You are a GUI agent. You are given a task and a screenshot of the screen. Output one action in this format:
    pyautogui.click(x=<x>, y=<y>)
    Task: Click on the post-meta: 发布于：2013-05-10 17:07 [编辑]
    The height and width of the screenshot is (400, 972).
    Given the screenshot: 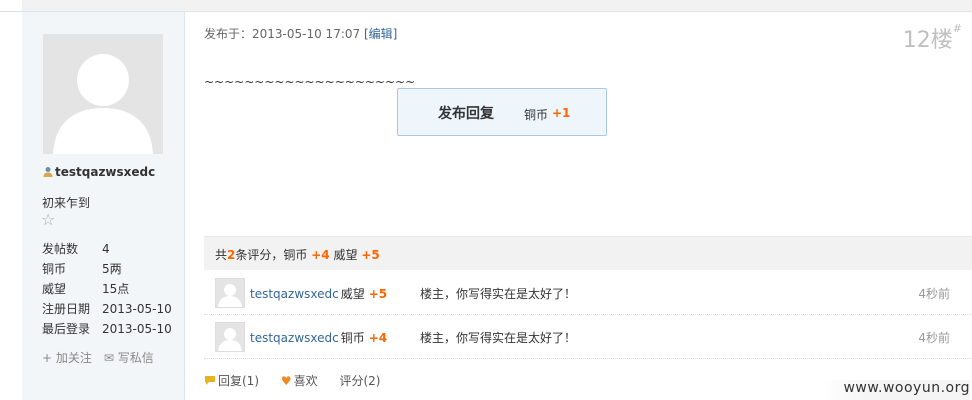 What is the action you would take?
    pyautogui.click(x=300, y=33)
    